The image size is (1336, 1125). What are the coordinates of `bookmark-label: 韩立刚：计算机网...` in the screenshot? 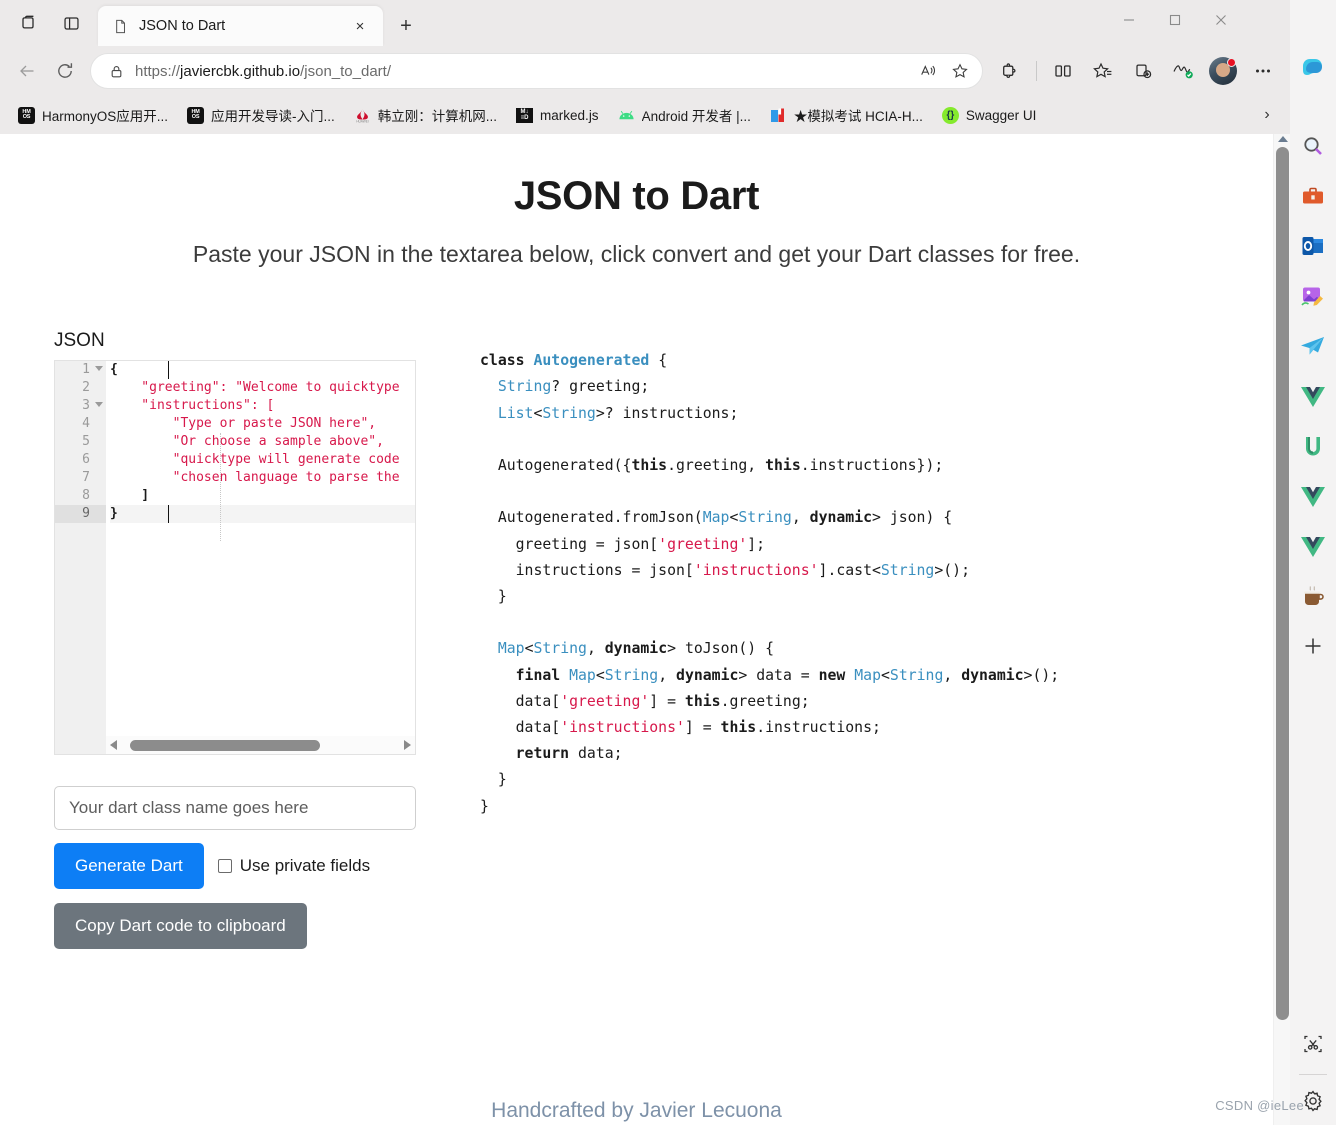 It's located at (437, 116).